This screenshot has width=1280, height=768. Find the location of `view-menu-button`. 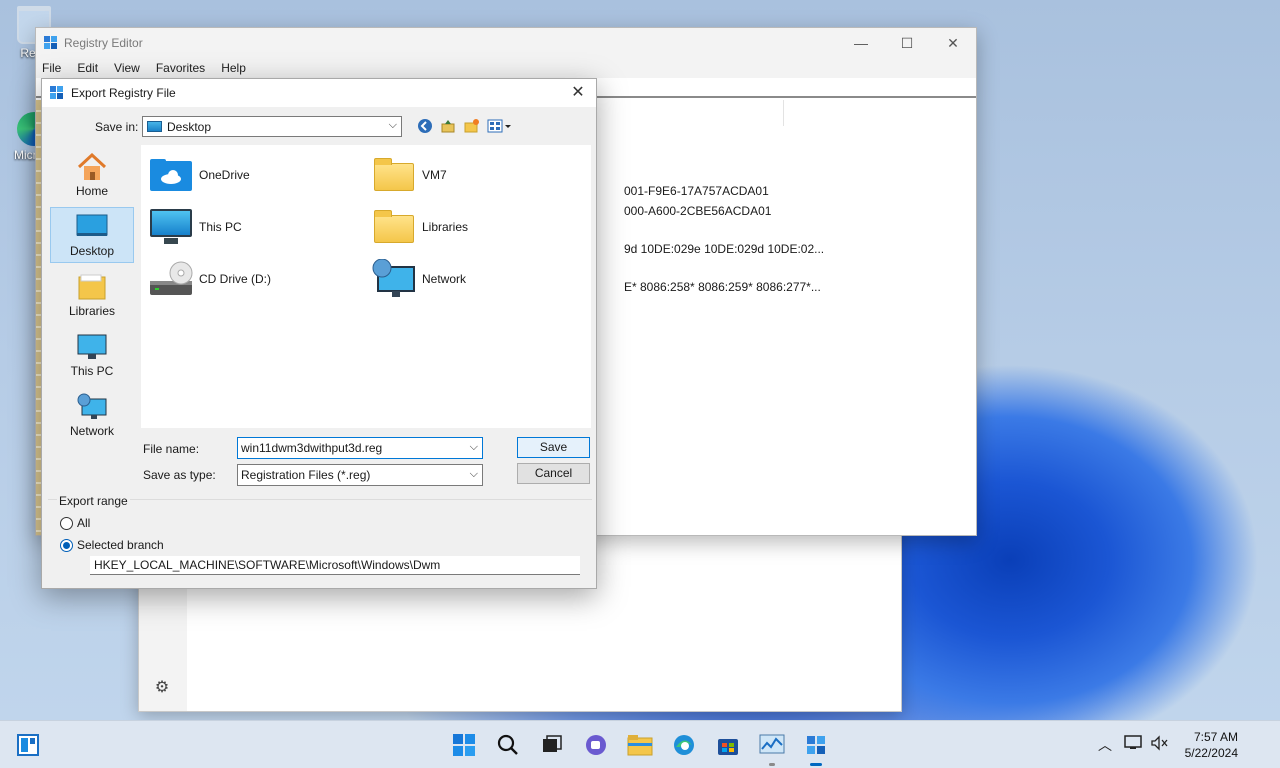

view-menu-button is located at coordinates (500, 127).